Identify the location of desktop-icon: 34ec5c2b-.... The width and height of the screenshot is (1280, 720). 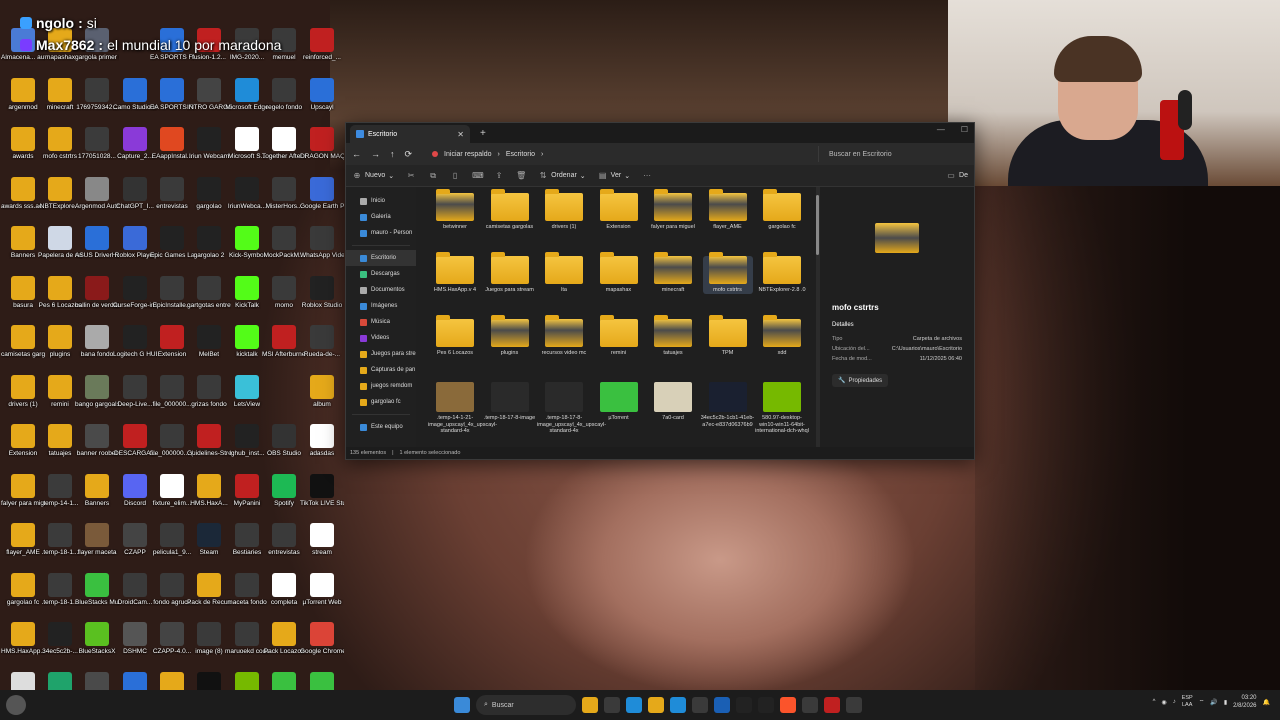
(60, 638).